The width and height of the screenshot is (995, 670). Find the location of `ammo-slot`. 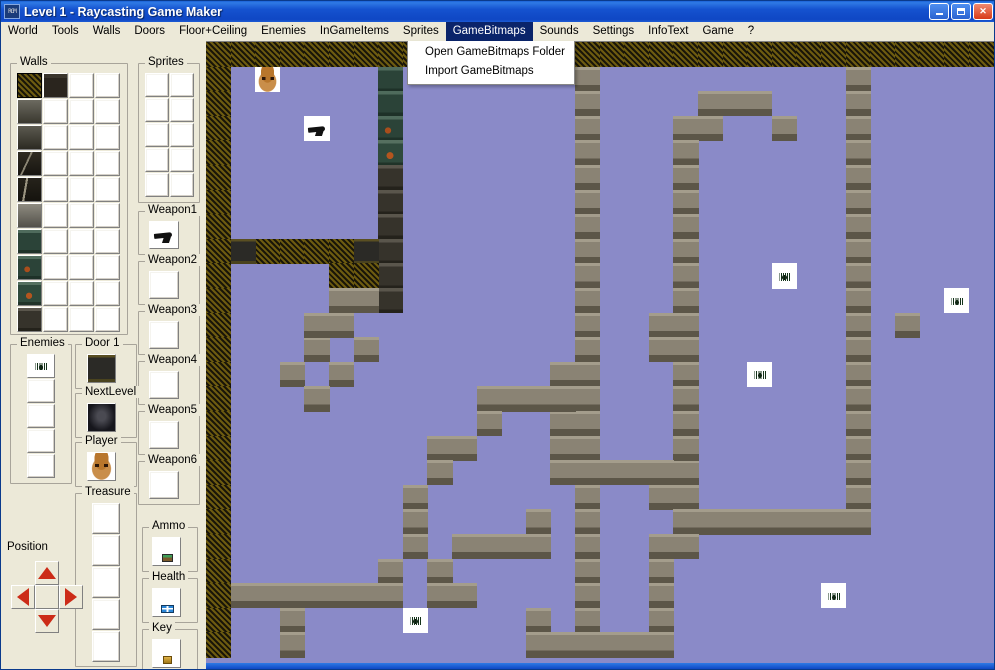

ammo-slot is located at coordinates (166, 551).